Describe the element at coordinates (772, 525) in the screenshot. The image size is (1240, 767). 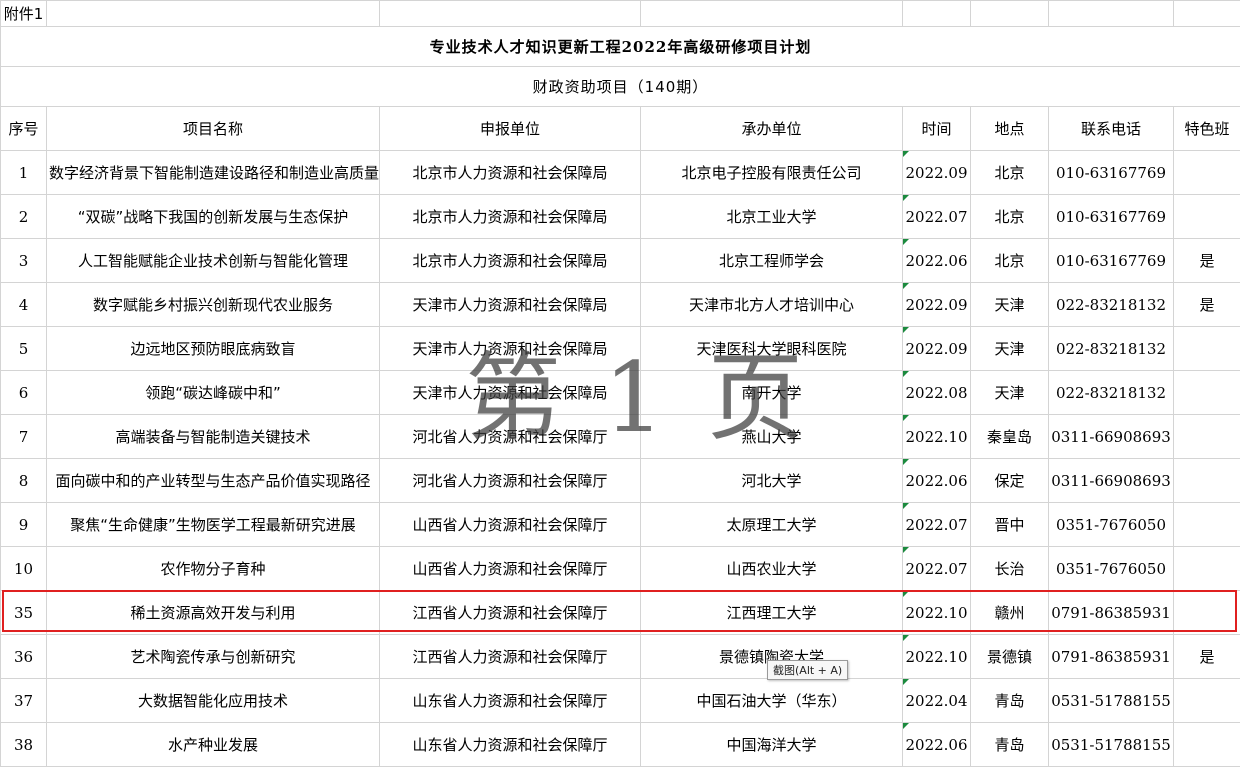
I see `cell-organizer: 太原理工大学` at that location.